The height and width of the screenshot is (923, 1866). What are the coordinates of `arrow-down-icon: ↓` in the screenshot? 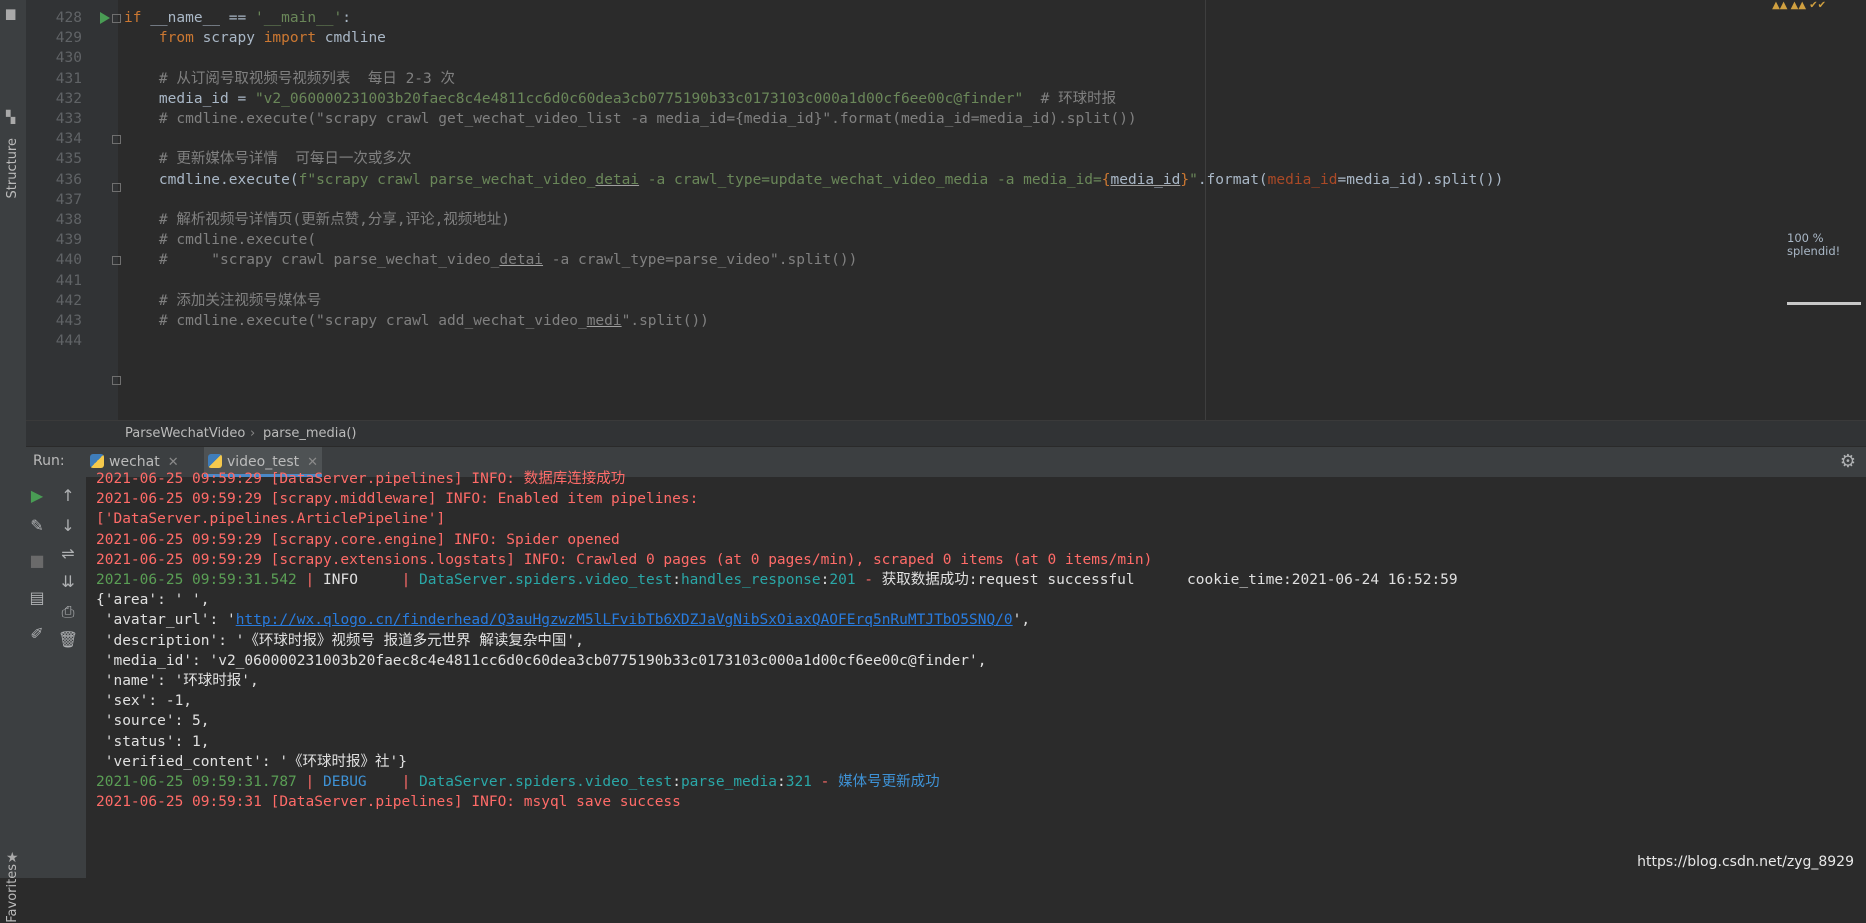 It's located at (68, 526).